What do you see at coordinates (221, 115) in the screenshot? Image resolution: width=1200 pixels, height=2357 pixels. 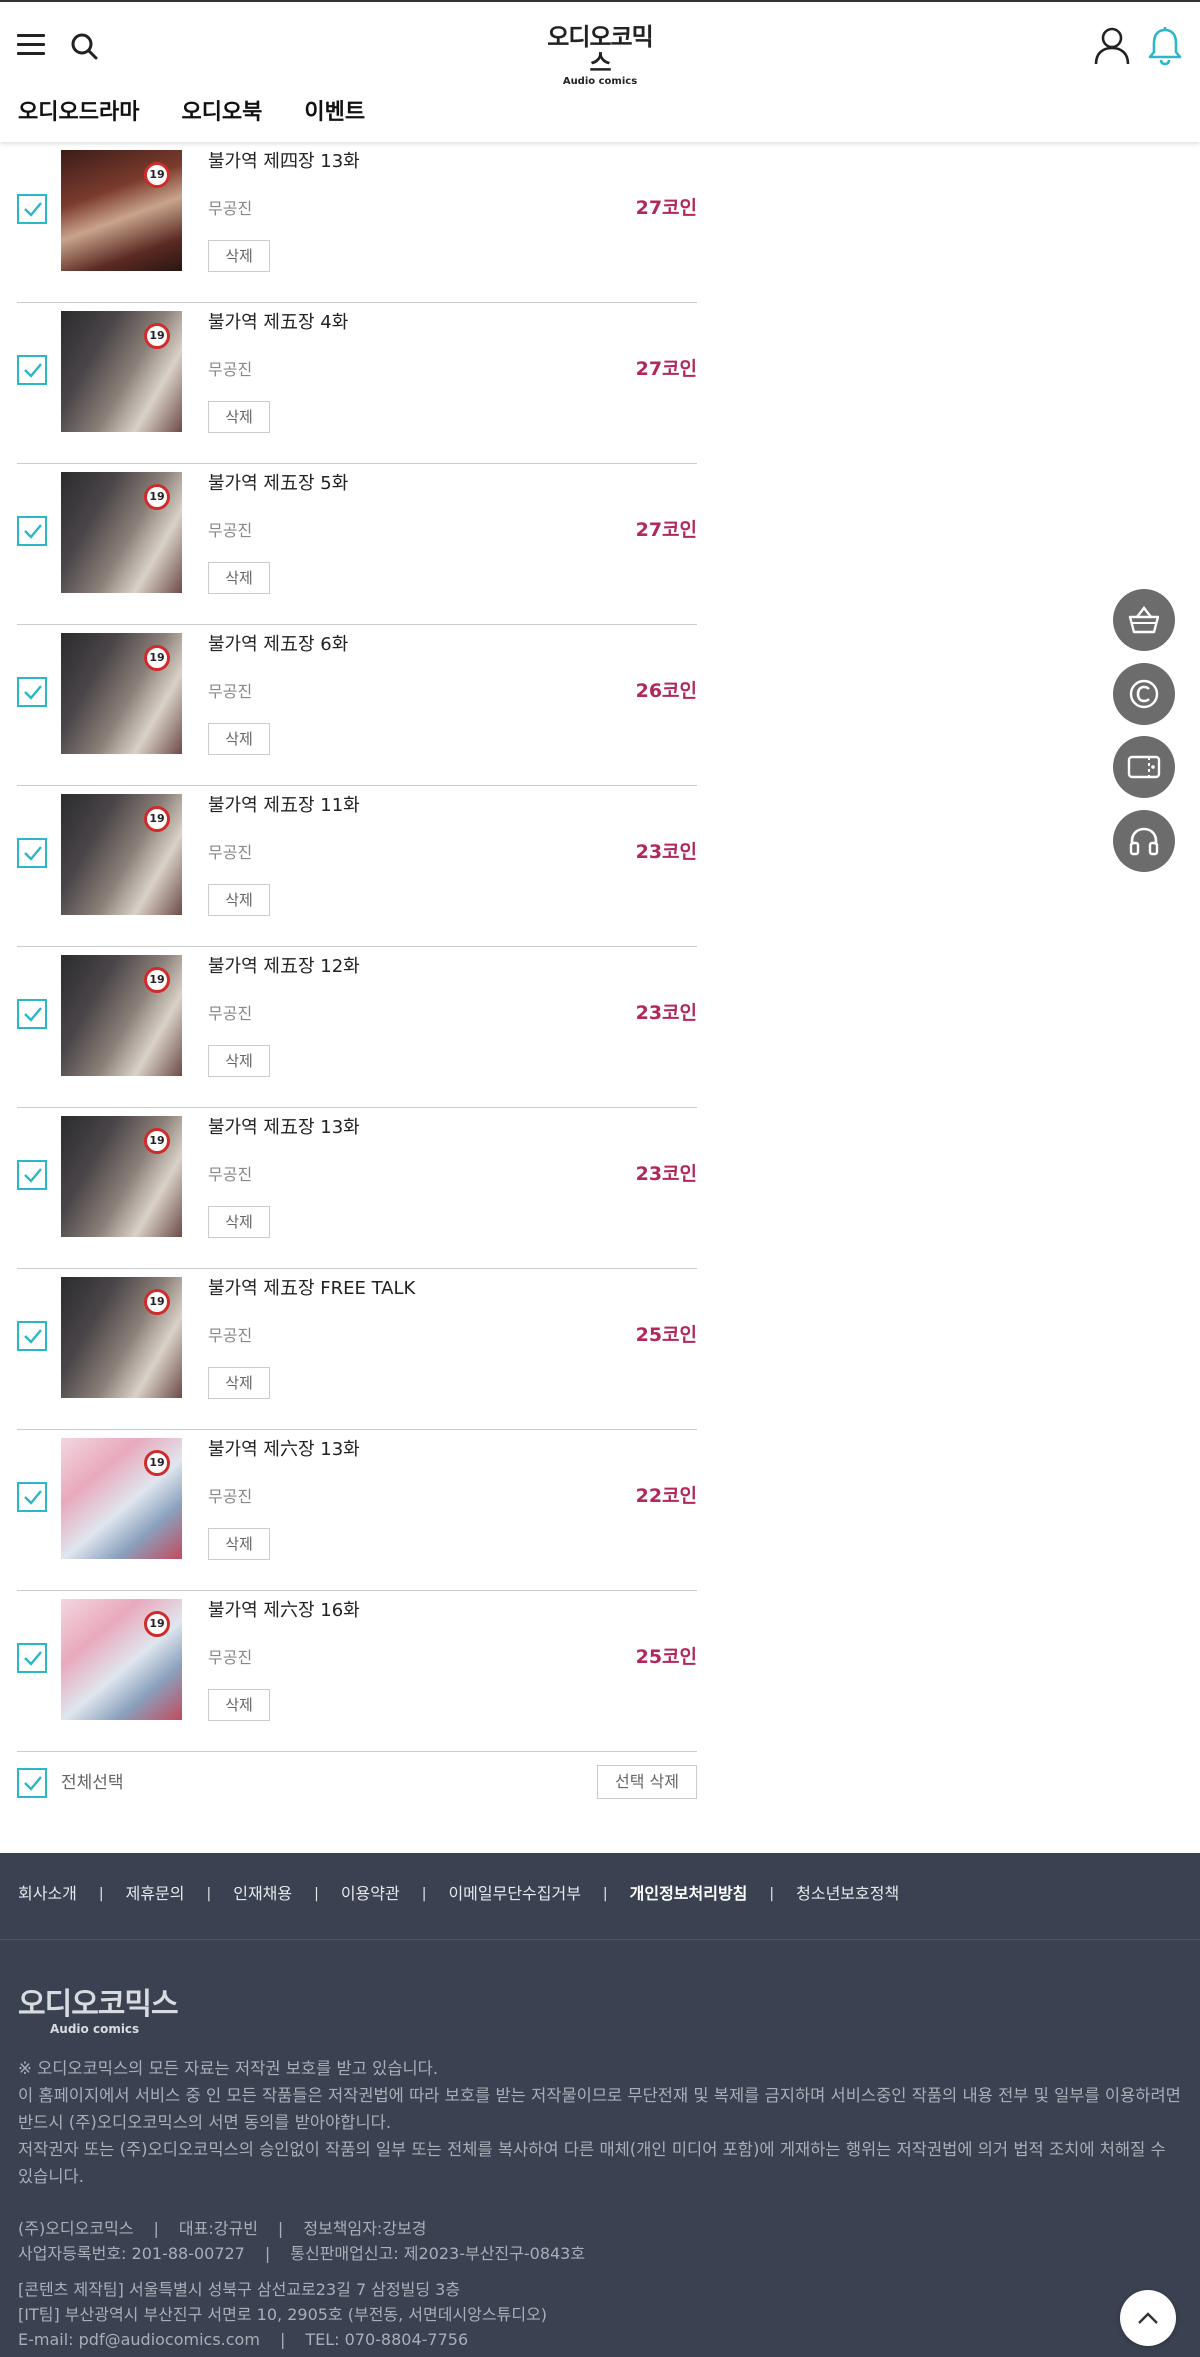 I see `nav-audio-book: 오디오북` at bounding box center [221, 115].